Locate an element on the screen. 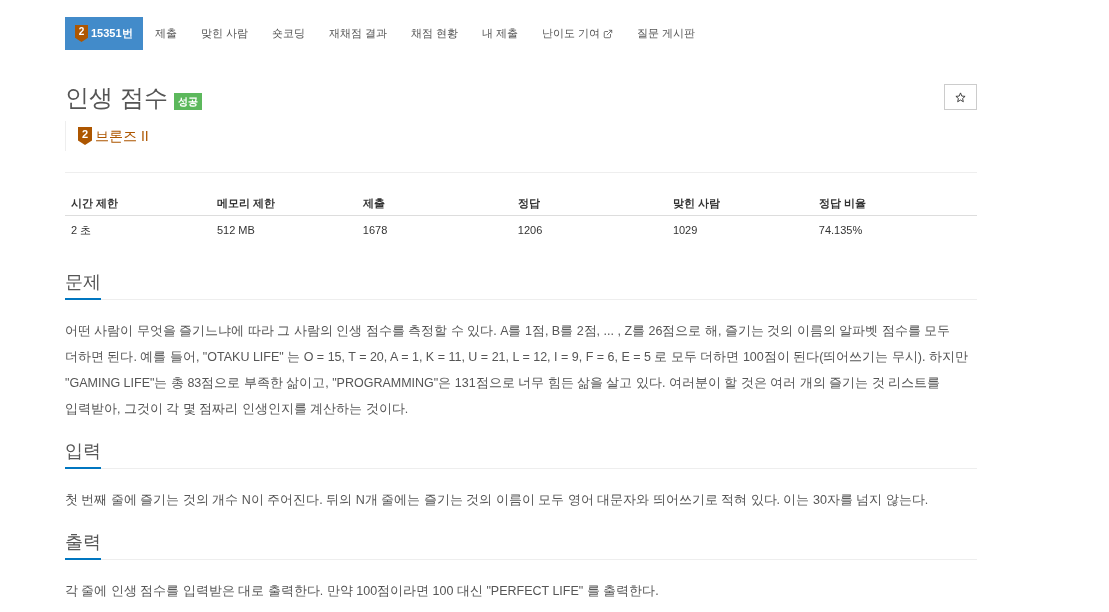 This screenshot has height=612, width=1109. column-header: 제출 is located at coordinates (434, 203).